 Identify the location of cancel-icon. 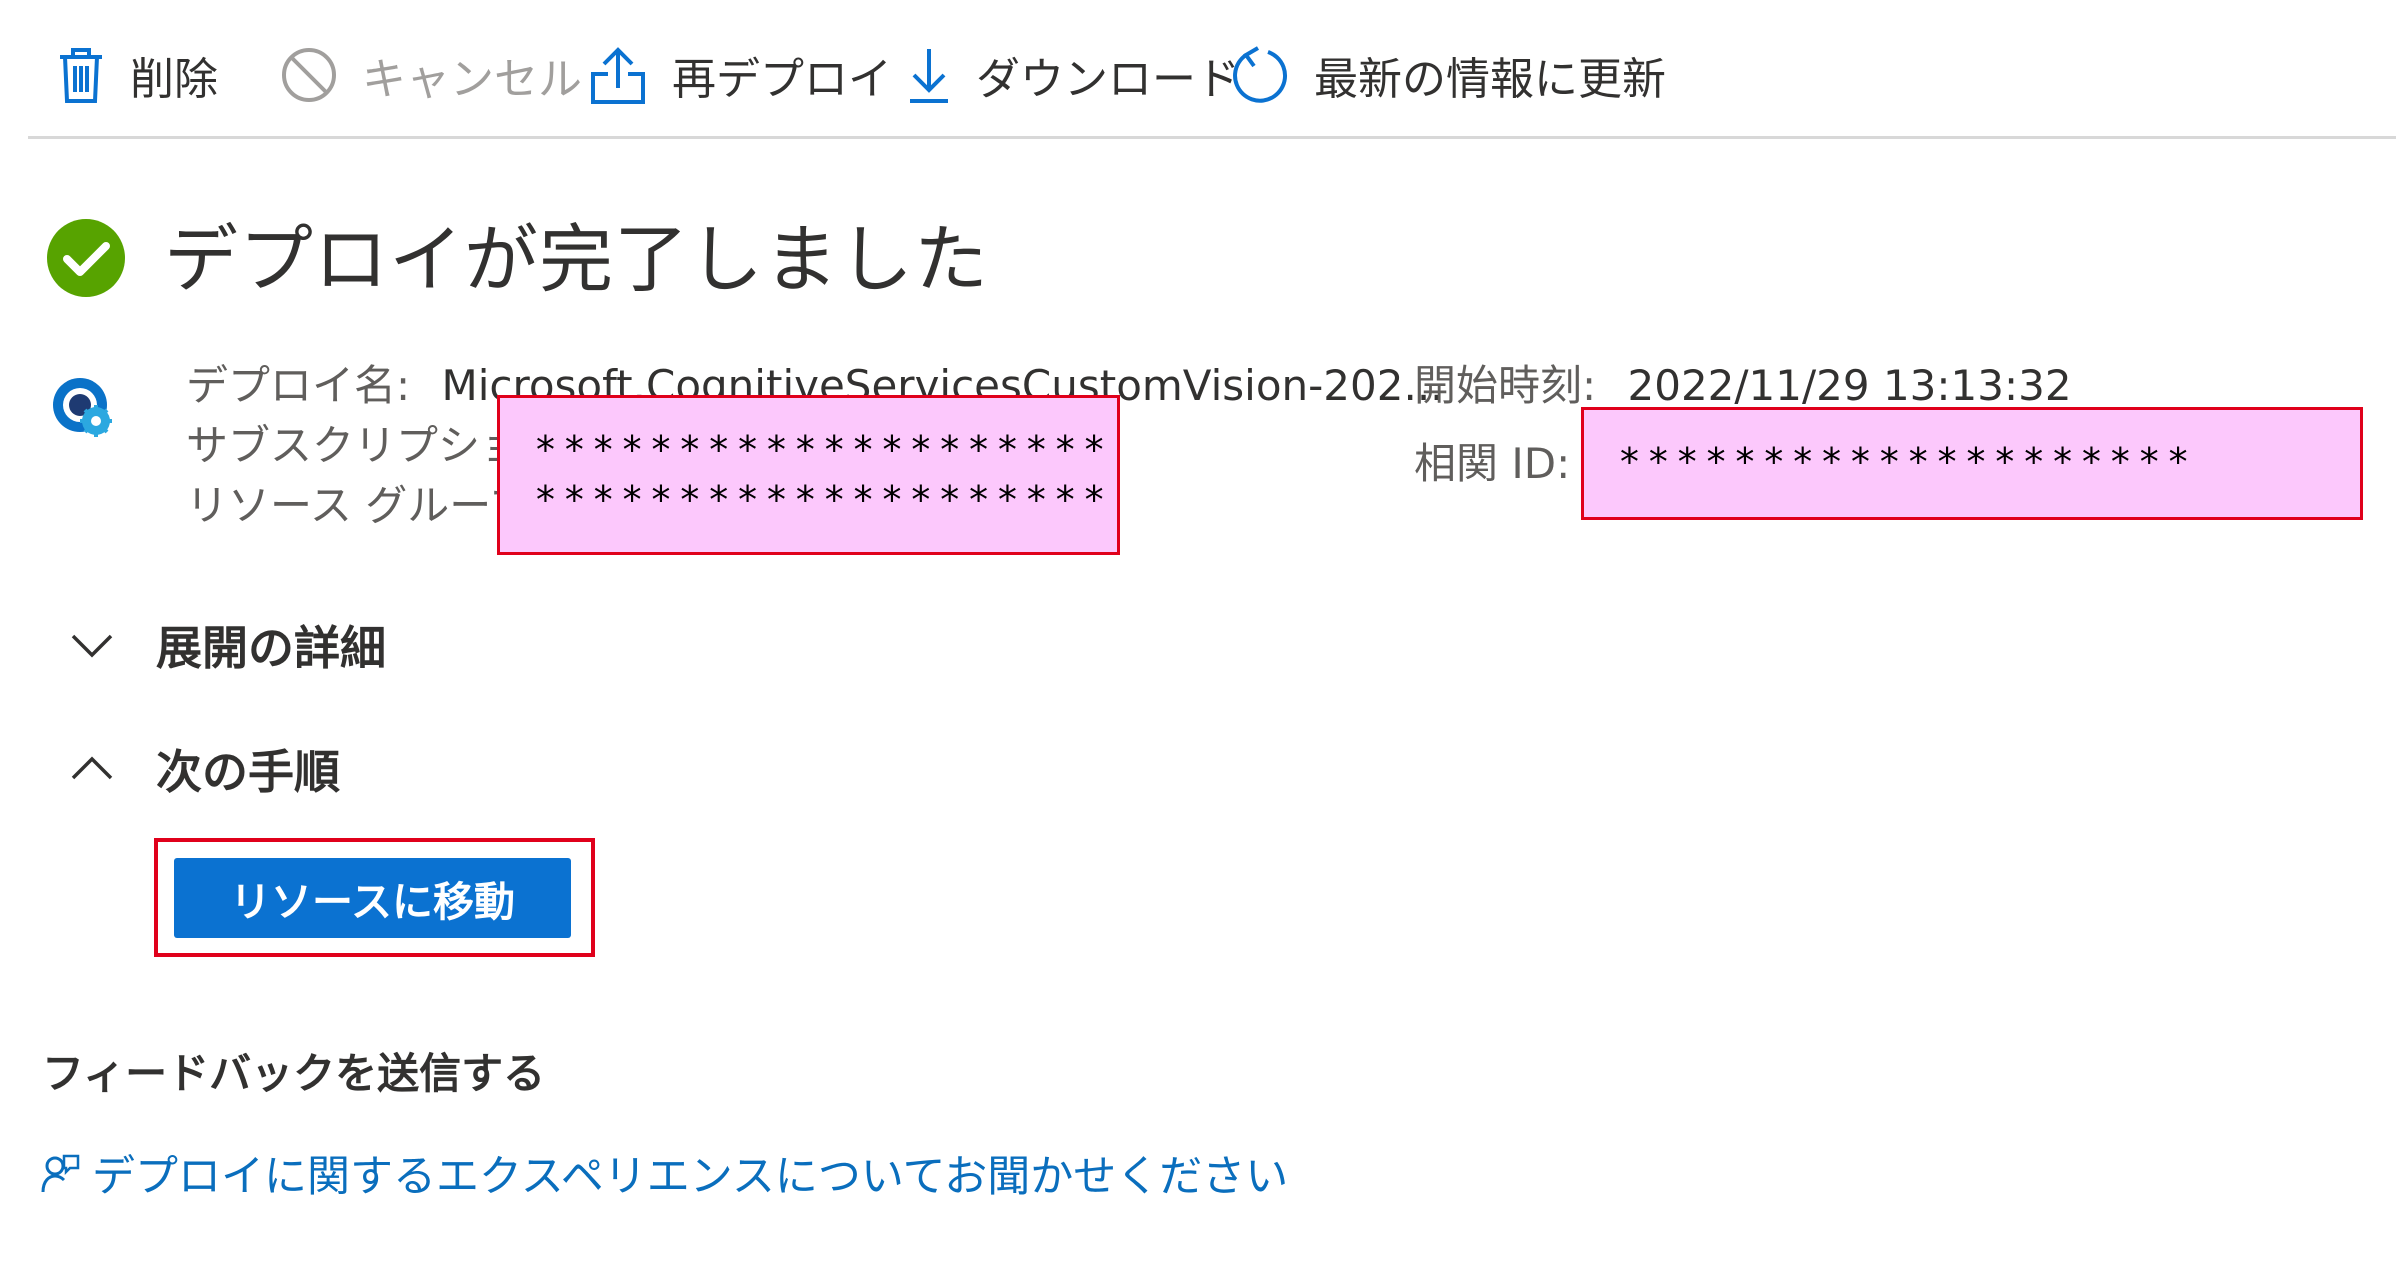
(309, 75).